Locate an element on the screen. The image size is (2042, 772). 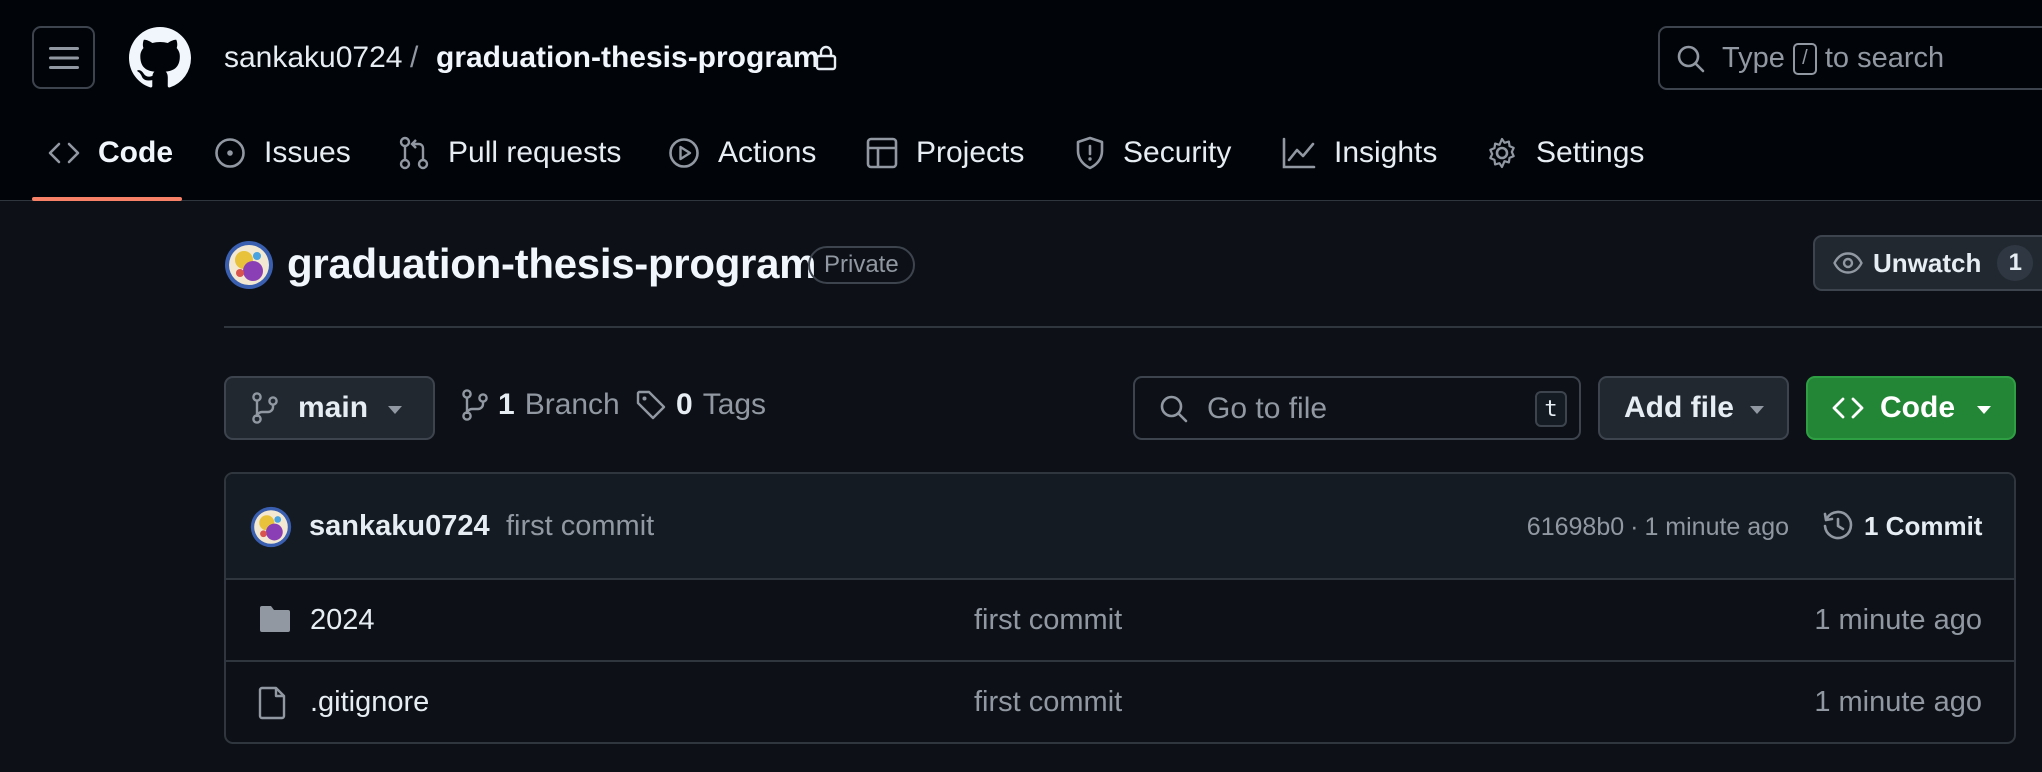
folder-icon is located at coordinates (275, 619).